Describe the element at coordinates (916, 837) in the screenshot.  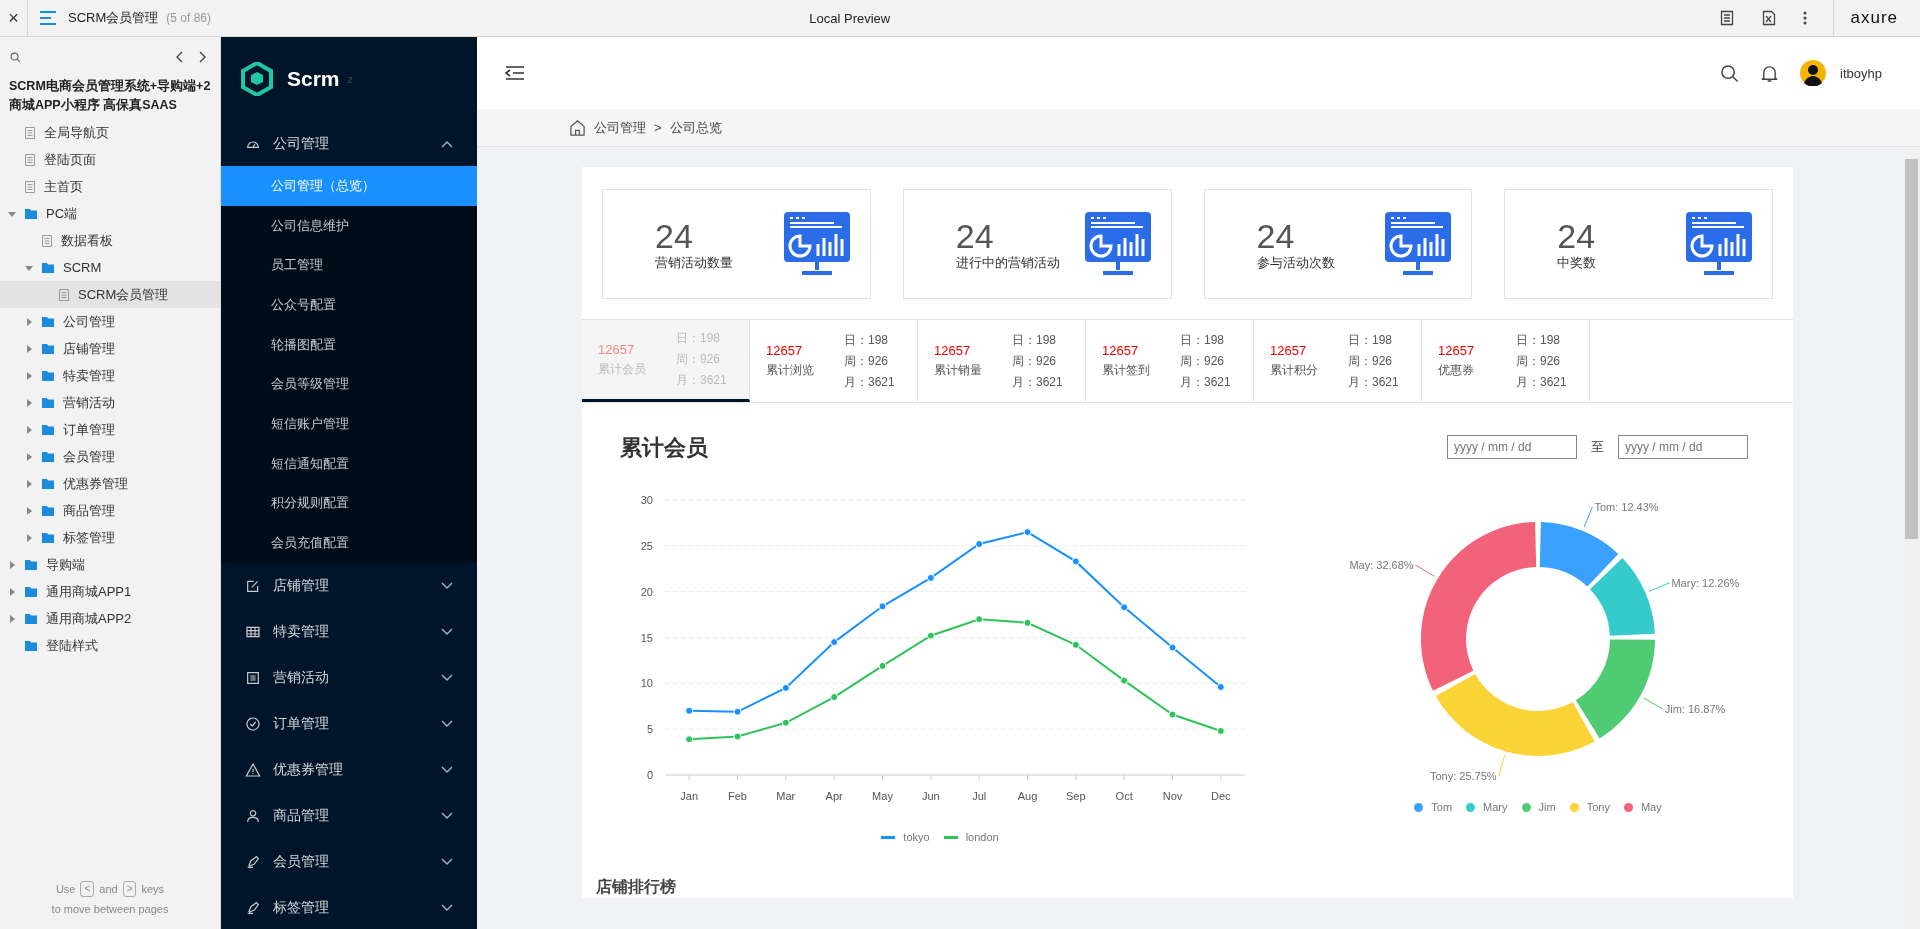
I see `legend-label: tokyo` at that location.